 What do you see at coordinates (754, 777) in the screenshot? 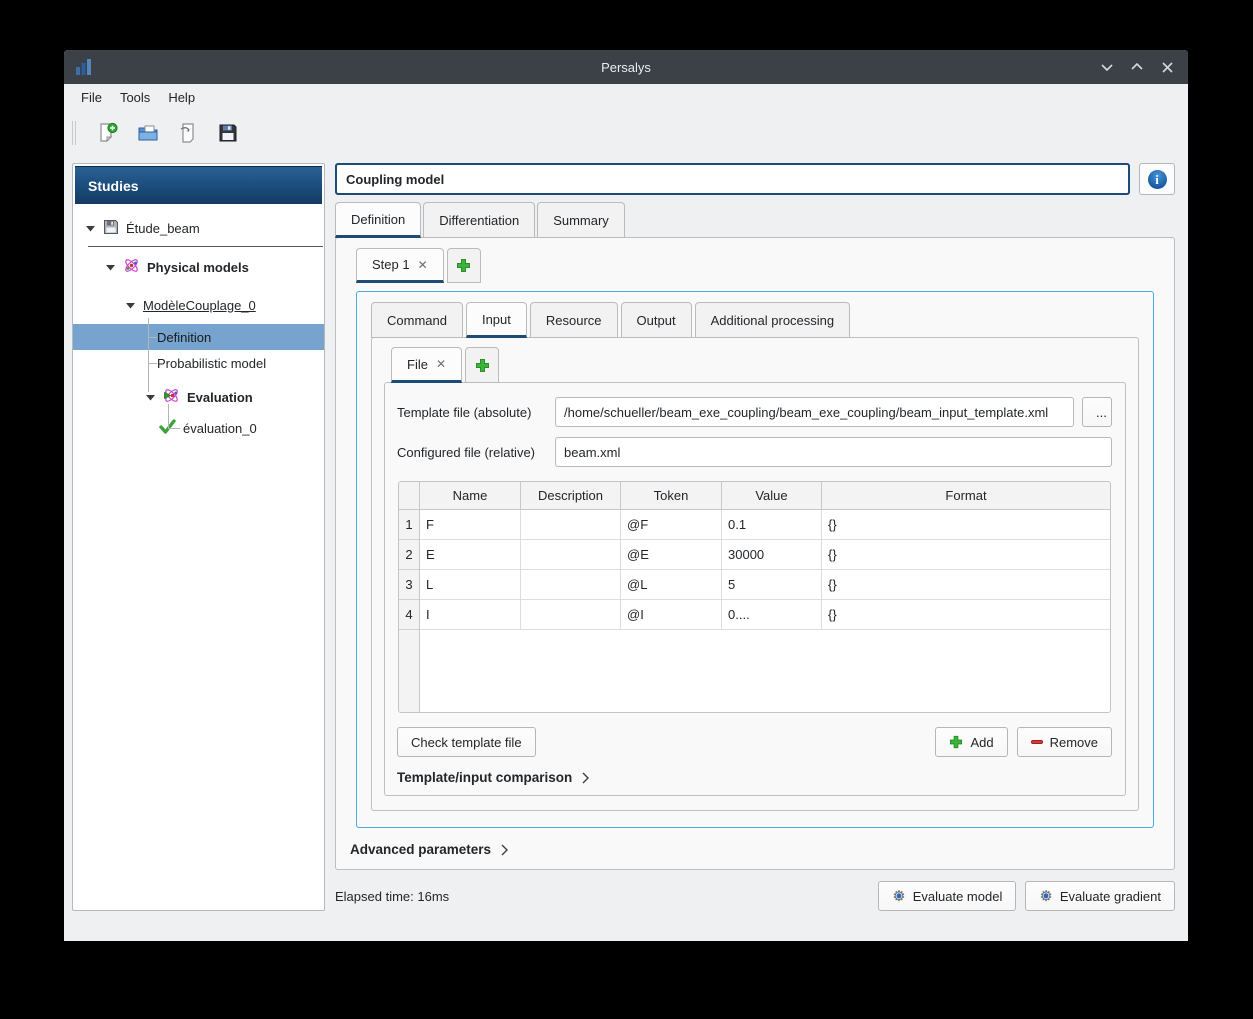
I see `template-input-comparison-expander: Template/input comparison` at bounding box center [754, 777].